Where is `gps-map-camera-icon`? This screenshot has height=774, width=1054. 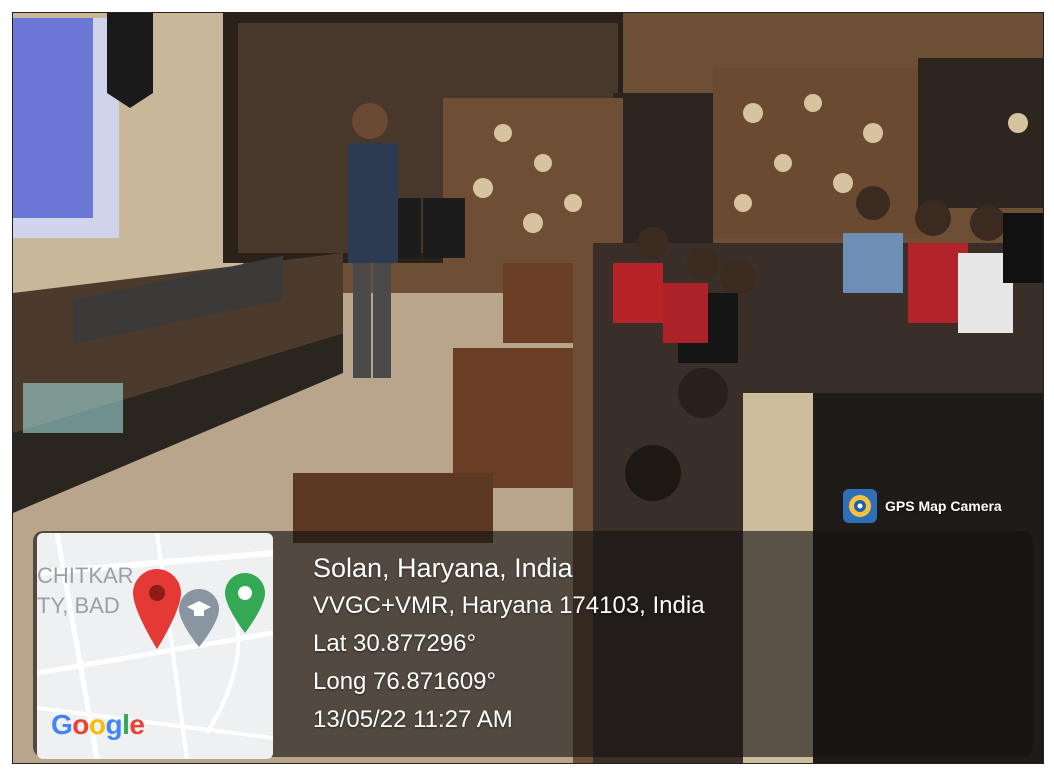
gps-map-camera-icon is located at coordinates (860, 506).